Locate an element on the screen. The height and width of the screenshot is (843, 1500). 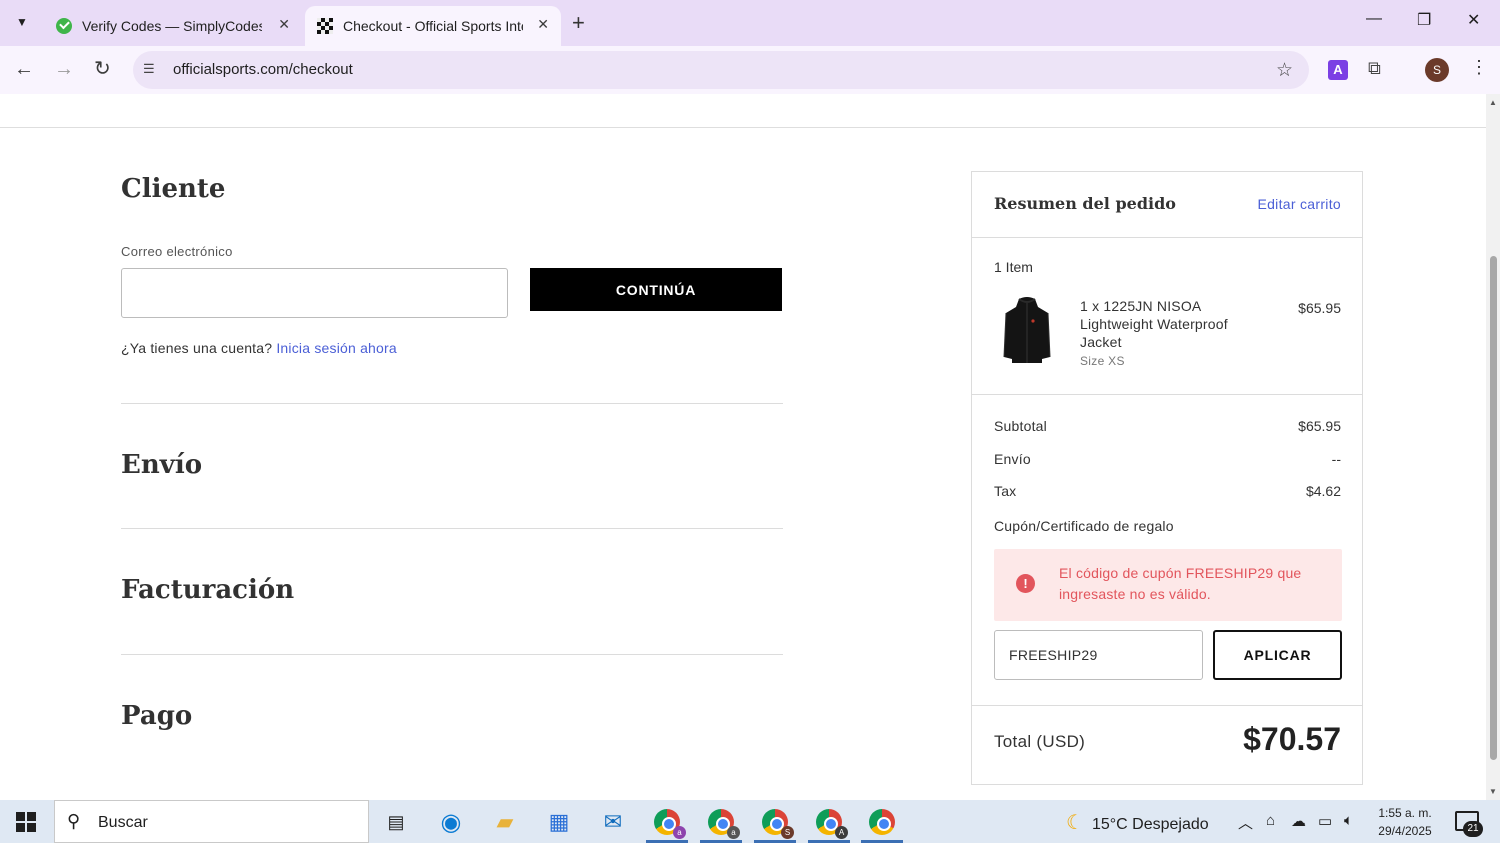
officialsports-favicon-icon is located at coordinates (325, 26).